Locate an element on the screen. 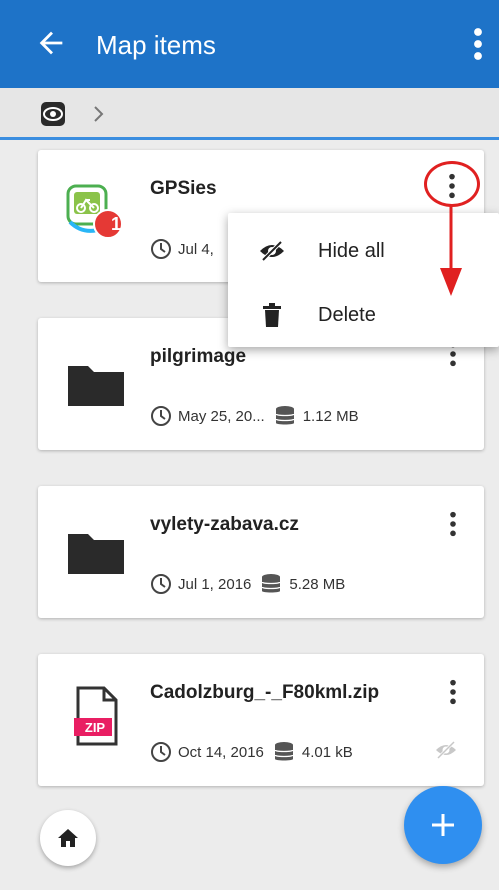 The width and height of the screenshot is (499, 890). breadcrumb is located at coordinates (249, 114).